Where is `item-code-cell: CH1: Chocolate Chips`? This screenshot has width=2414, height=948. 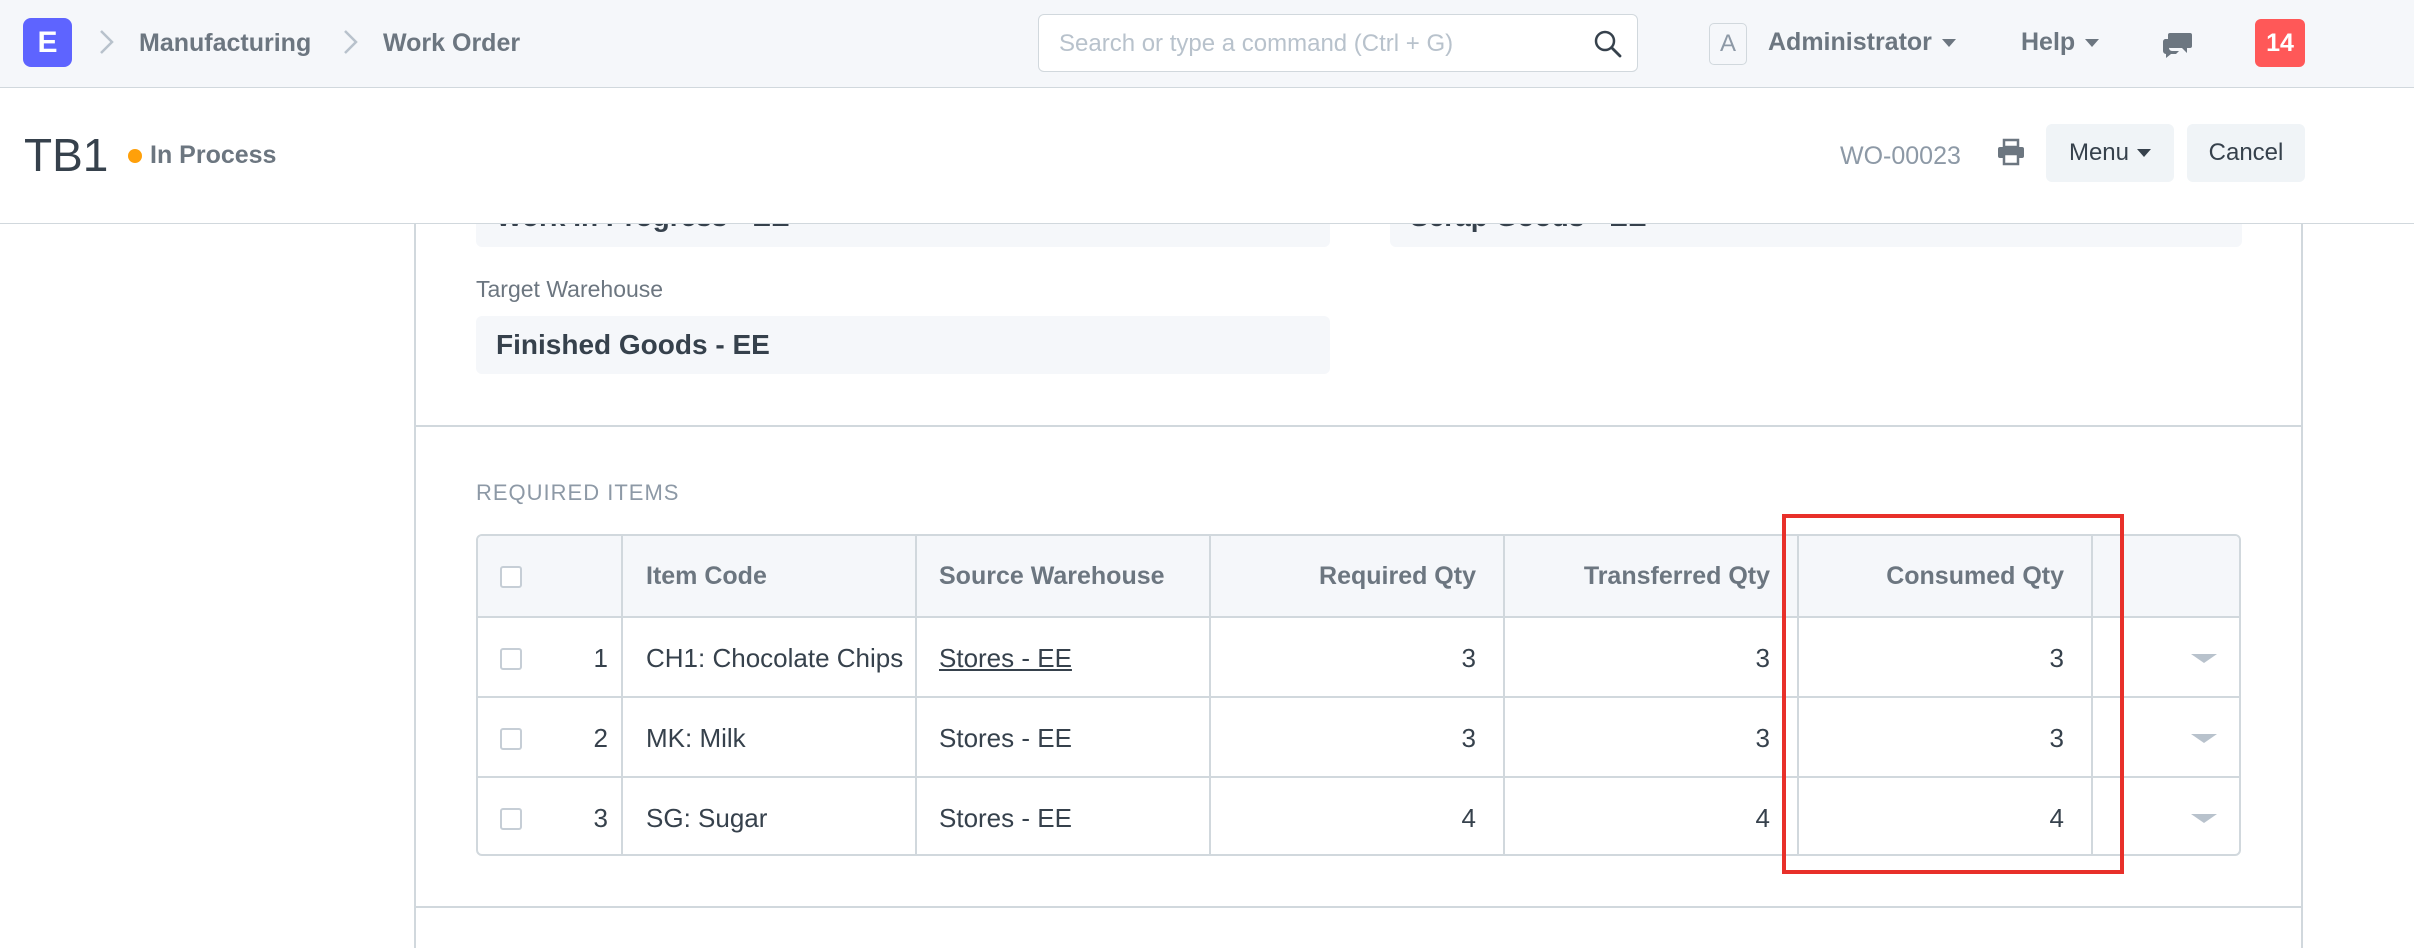
item-code-cell: CH1: Chocolate Chips is located at coordinates (786, 658).